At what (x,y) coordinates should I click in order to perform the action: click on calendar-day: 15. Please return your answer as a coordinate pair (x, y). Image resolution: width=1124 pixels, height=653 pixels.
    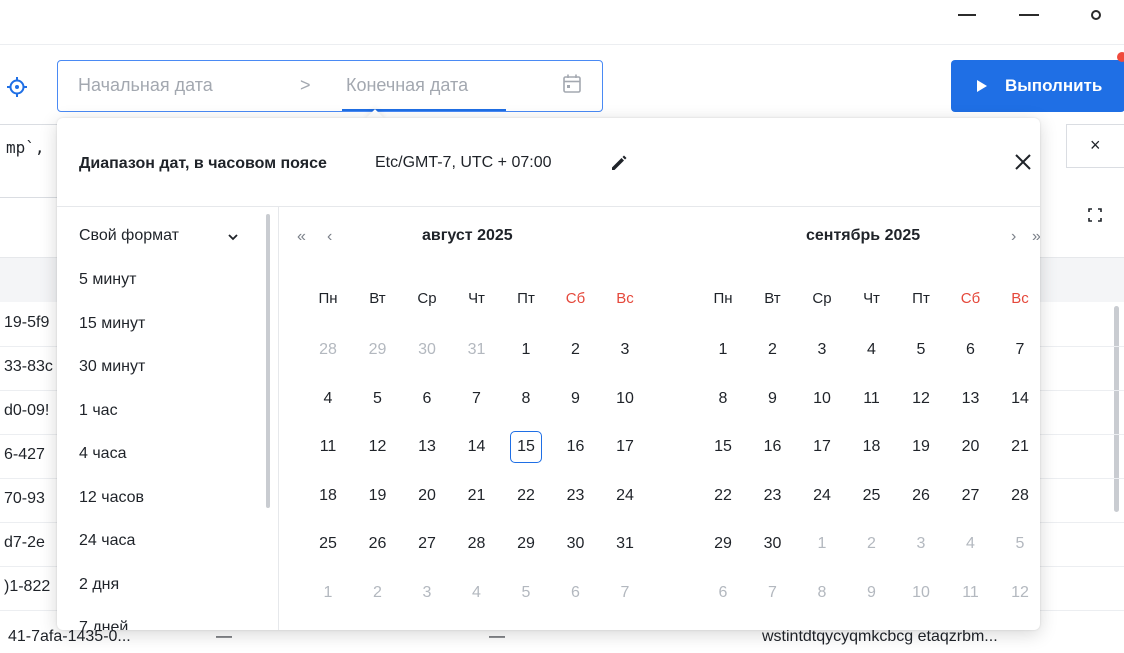
    Looking at the image, I should click on (723, 447).